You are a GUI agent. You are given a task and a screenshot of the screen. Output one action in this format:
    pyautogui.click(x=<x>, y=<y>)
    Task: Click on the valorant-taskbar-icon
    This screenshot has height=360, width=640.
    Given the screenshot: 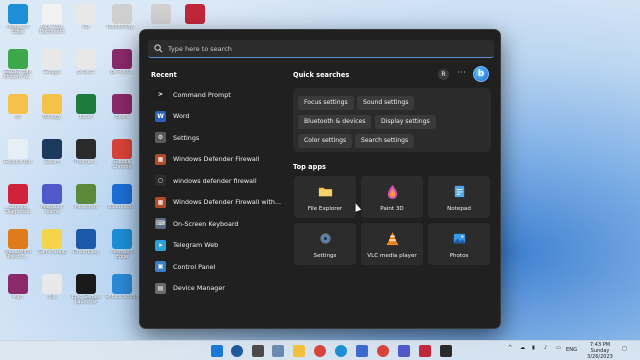 What is the action you would take?
    pyautogui.click(x=425, y=351)
    